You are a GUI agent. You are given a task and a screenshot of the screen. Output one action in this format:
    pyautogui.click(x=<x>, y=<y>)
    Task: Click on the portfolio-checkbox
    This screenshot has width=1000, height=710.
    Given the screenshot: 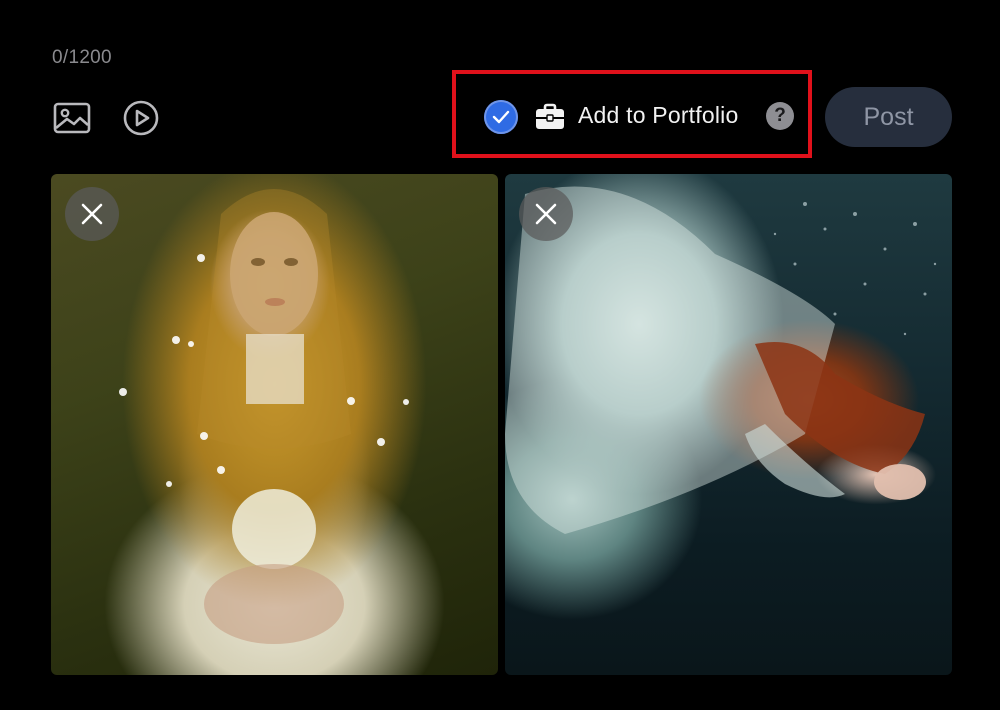 What is the action you would take?
    pyautogui.click(x=501, y=117)
    